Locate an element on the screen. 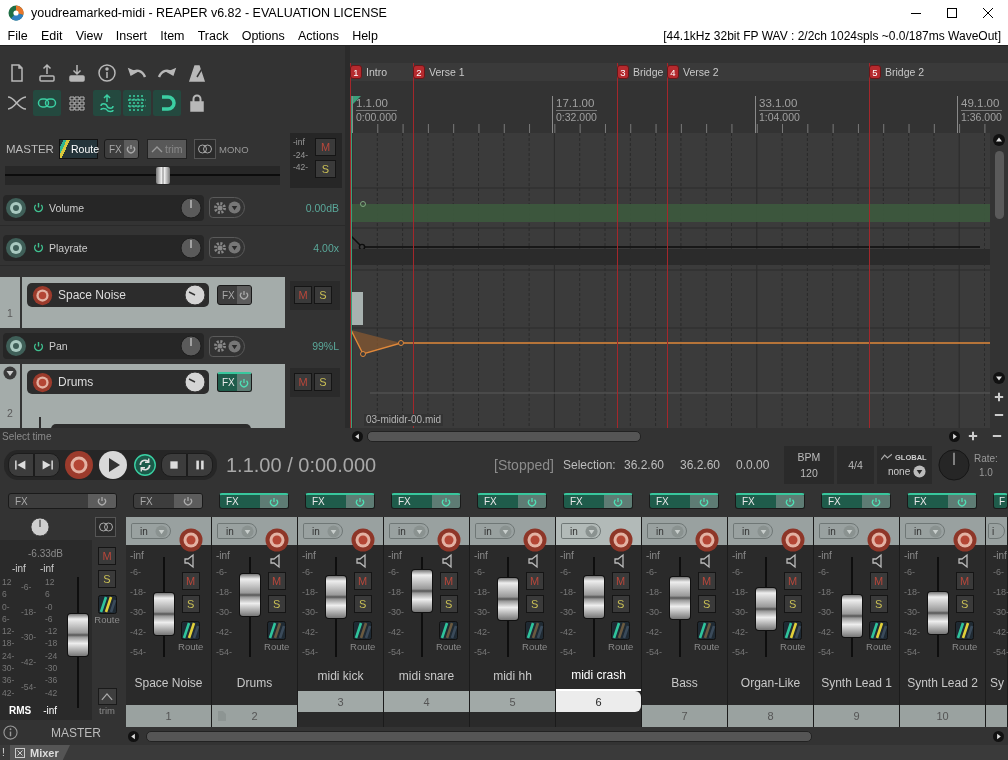 The width and height of the screenshot is (1008, 760). menu-item: Options is located at coordinates (263, 35).